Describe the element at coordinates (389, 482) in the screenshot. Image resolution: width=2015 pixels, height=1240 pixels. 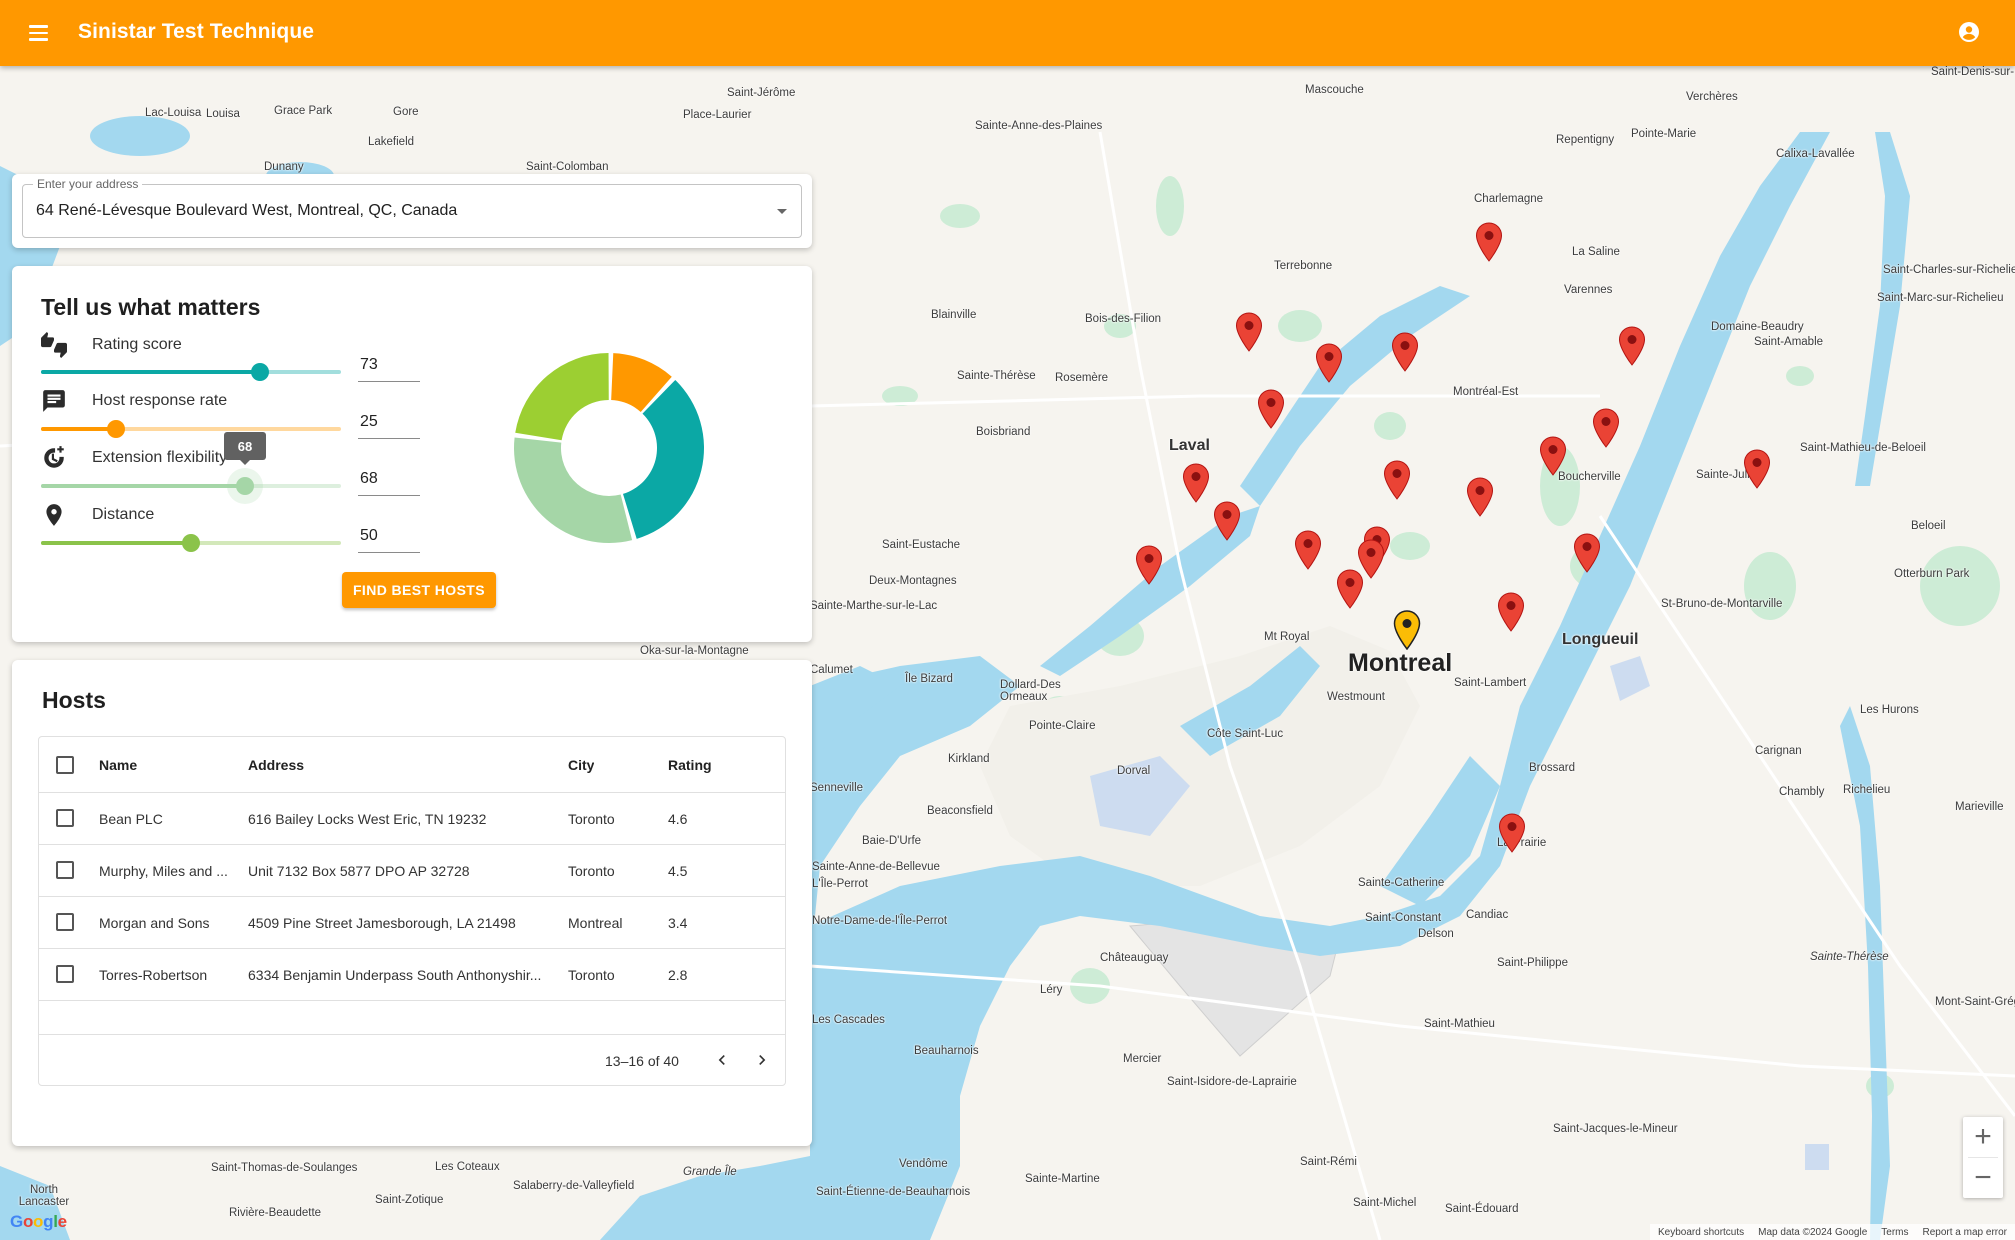
I see `extension-flexibility-input: 68` at that location.